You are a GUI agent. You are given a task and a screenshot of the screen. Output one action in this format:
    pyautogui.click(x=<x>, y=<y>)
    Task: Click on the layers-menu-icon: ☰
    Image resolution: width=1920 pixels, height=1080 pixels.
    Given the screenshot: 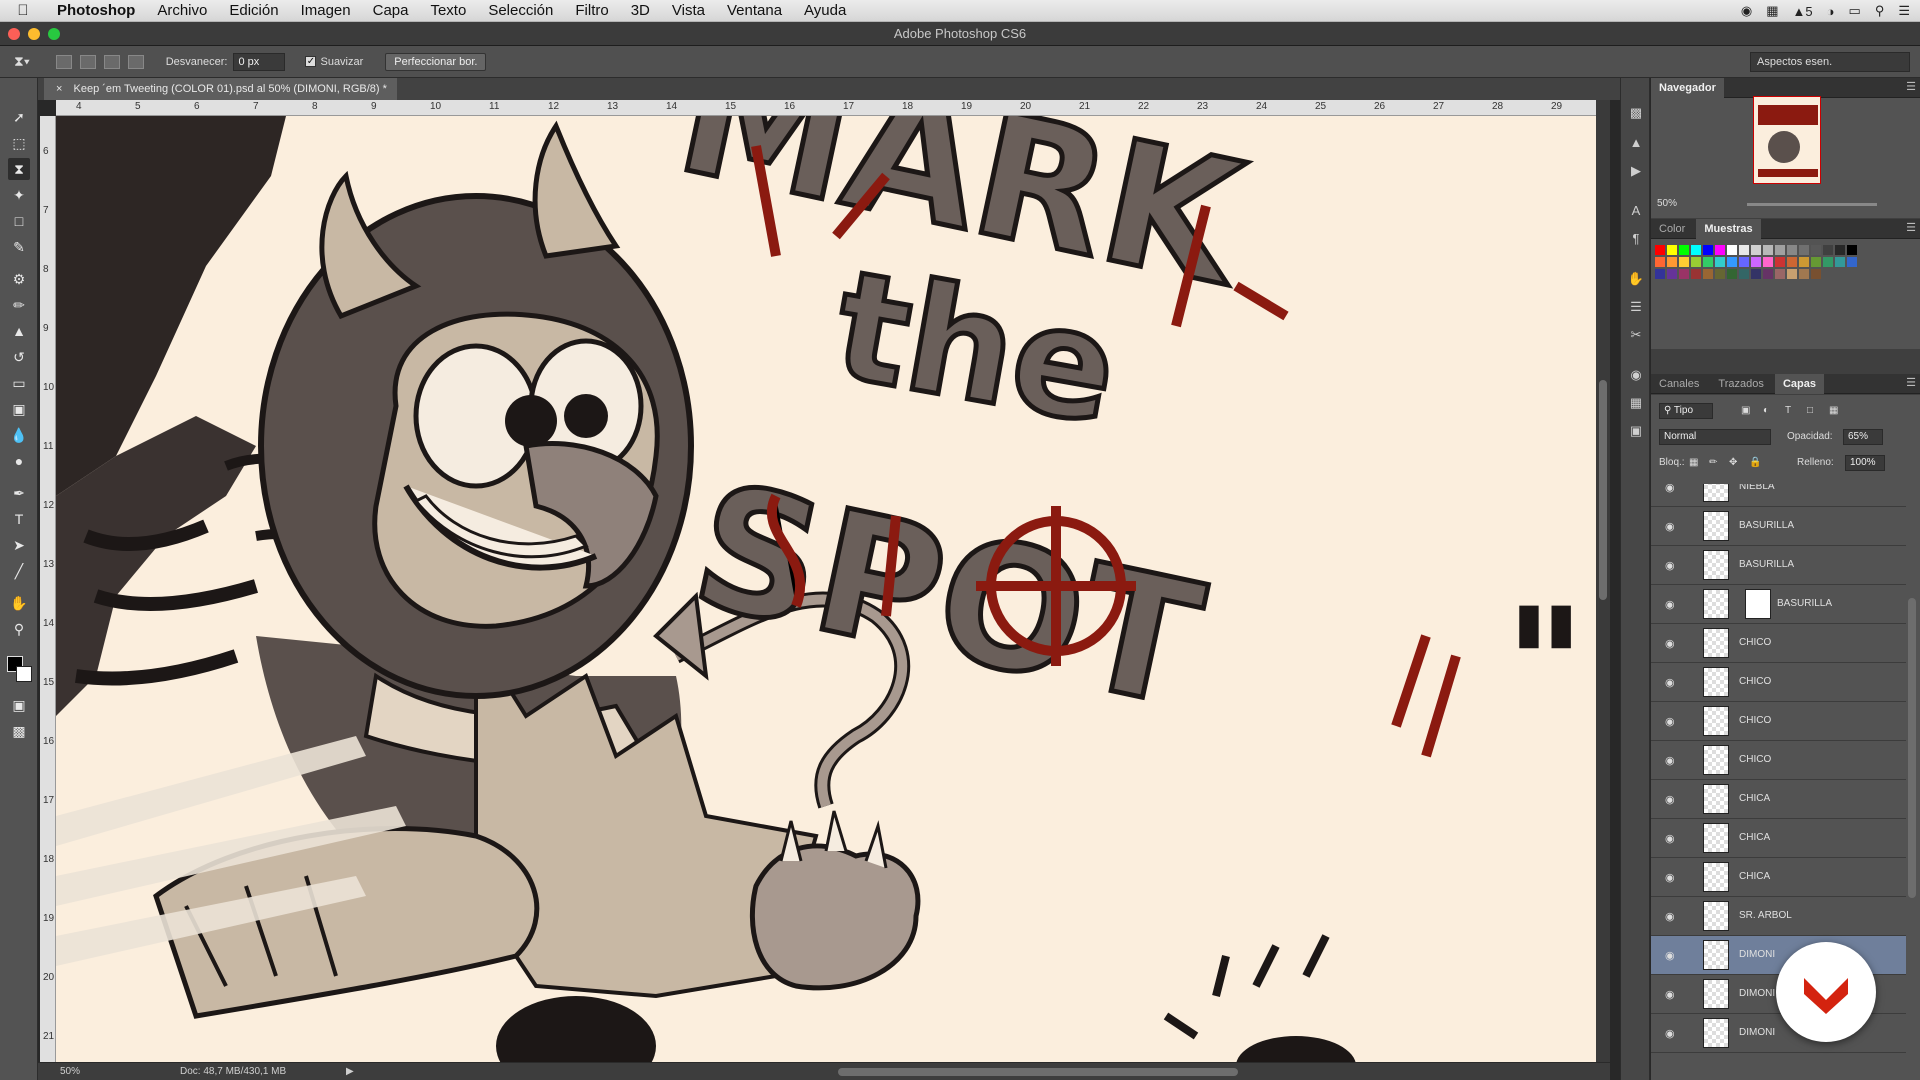 What is the action you would take?
    pyautogui.click(x=1911, y=382)
    